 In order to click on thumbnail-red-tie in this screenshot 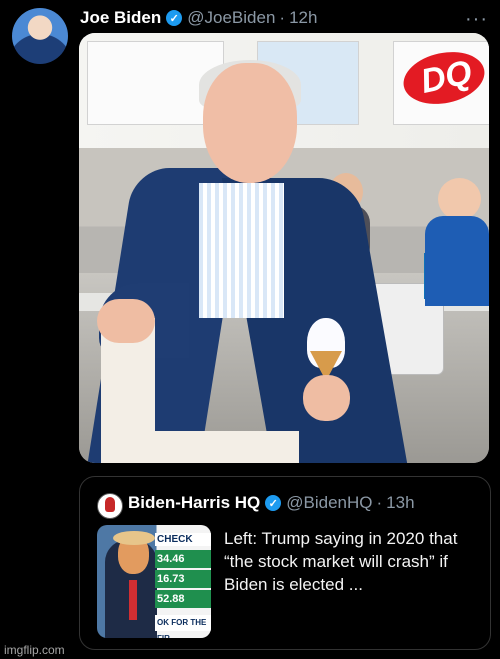, I will do `click(133, 600)`.